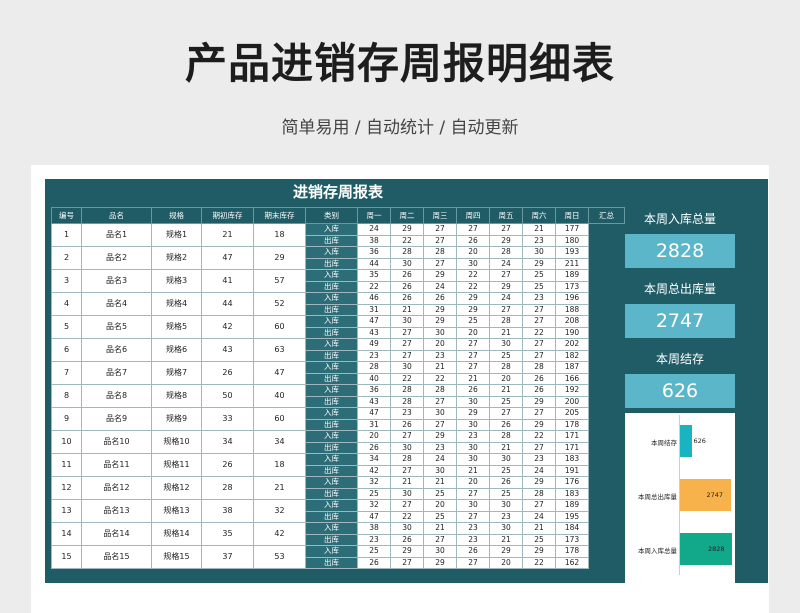  Describe the element at coordinates (279, 396) in the screenshot. I see `cell-end-stock: 40` at that location.